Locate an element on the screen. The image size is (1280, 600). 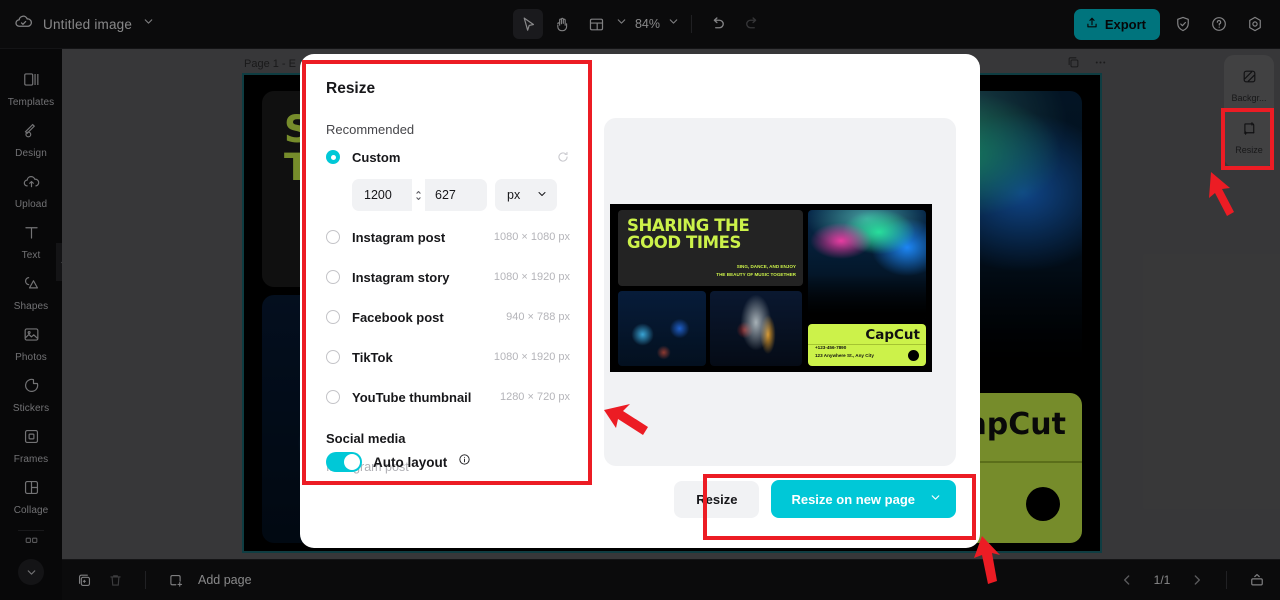
height-input: 627 is located at coordinates (456, 195).